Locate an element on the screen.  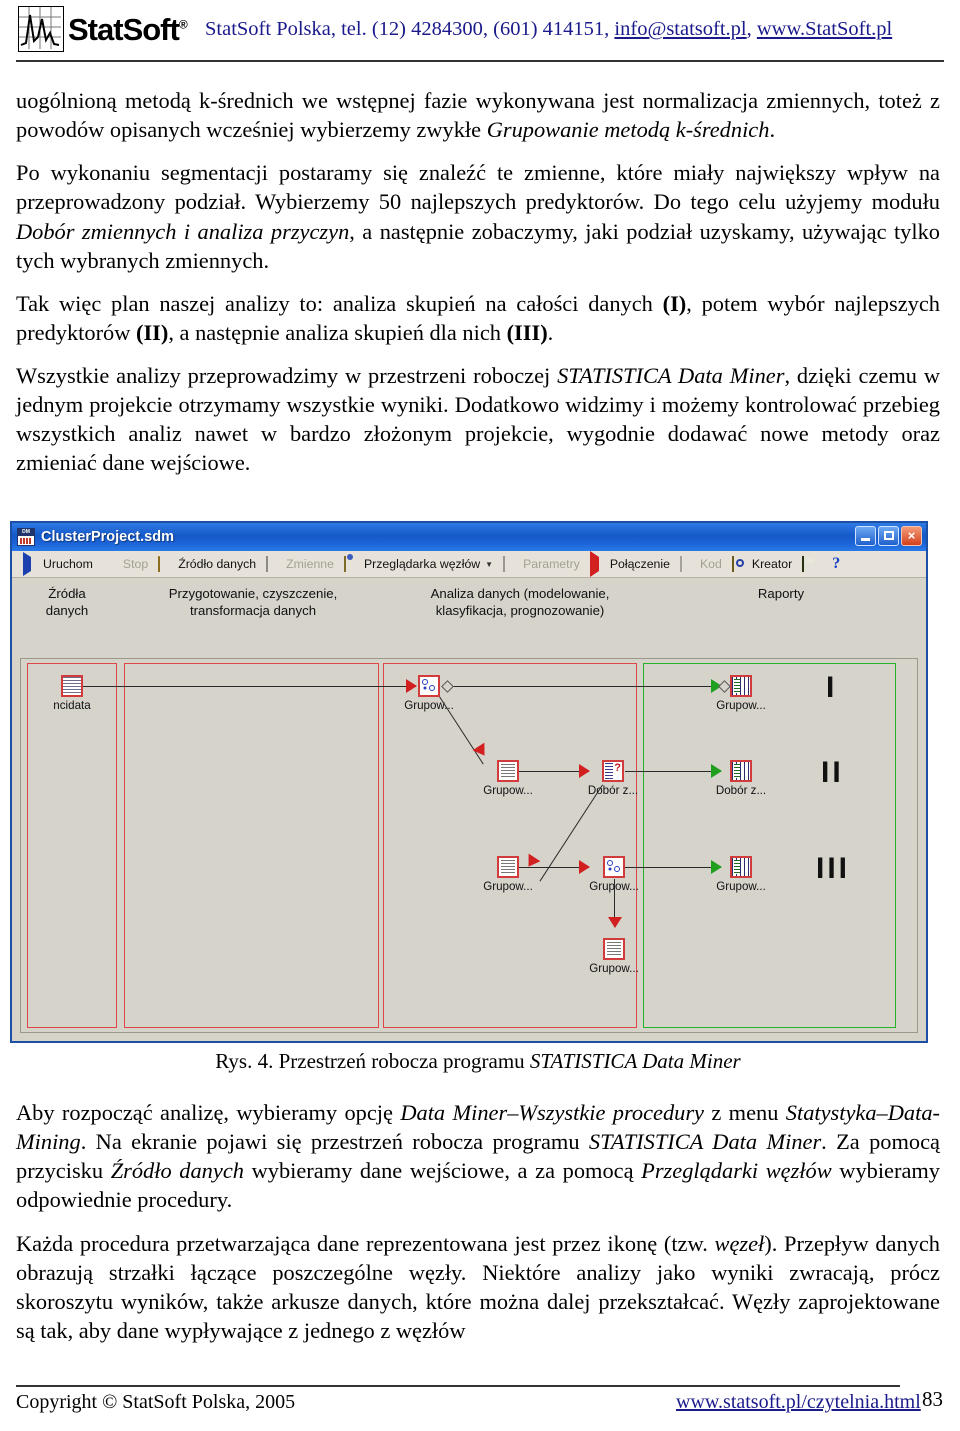
marker-three: (III) is located at coordinates (527, 332).